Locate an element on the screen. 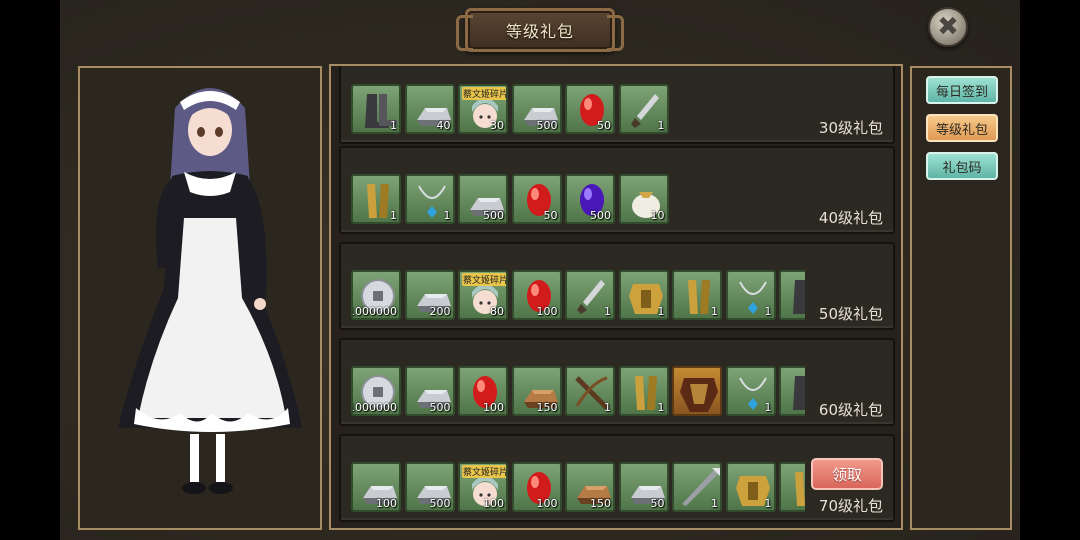  reward-row: 1 1 500 50 500 10 40级礼包 is located at coordinates (617, 190).